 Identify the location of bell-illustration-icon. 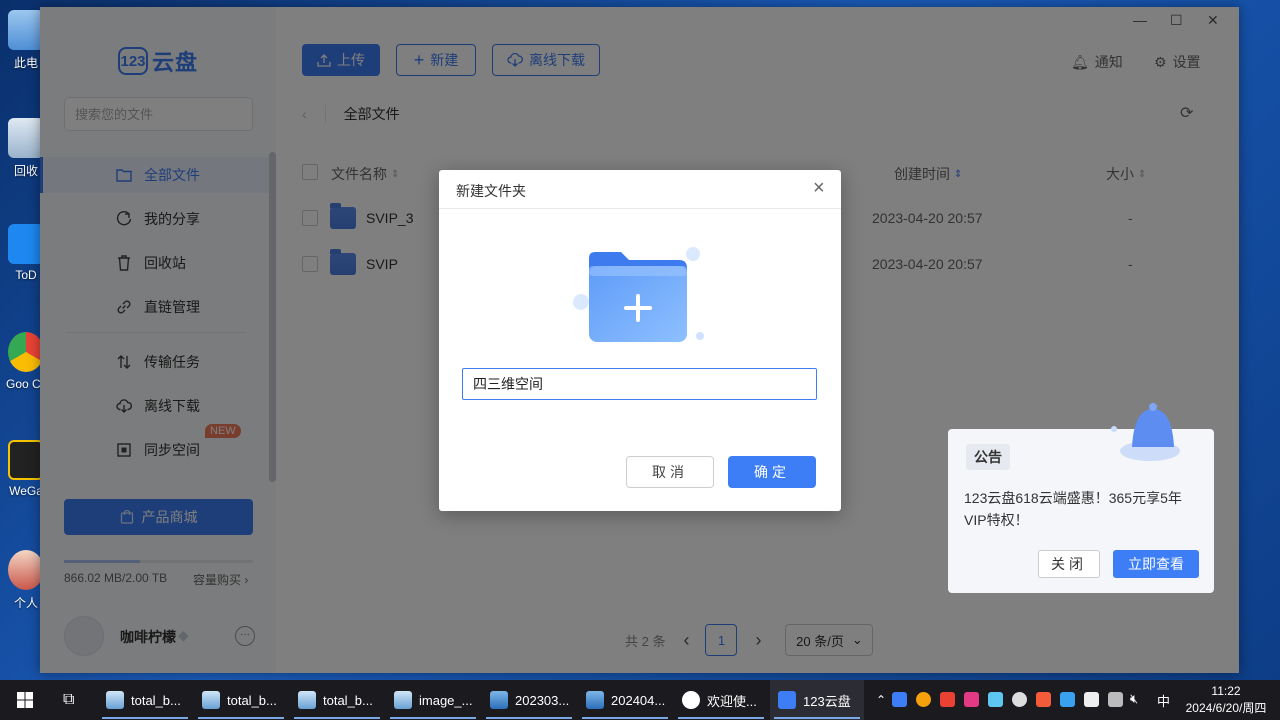
(1145, 432).